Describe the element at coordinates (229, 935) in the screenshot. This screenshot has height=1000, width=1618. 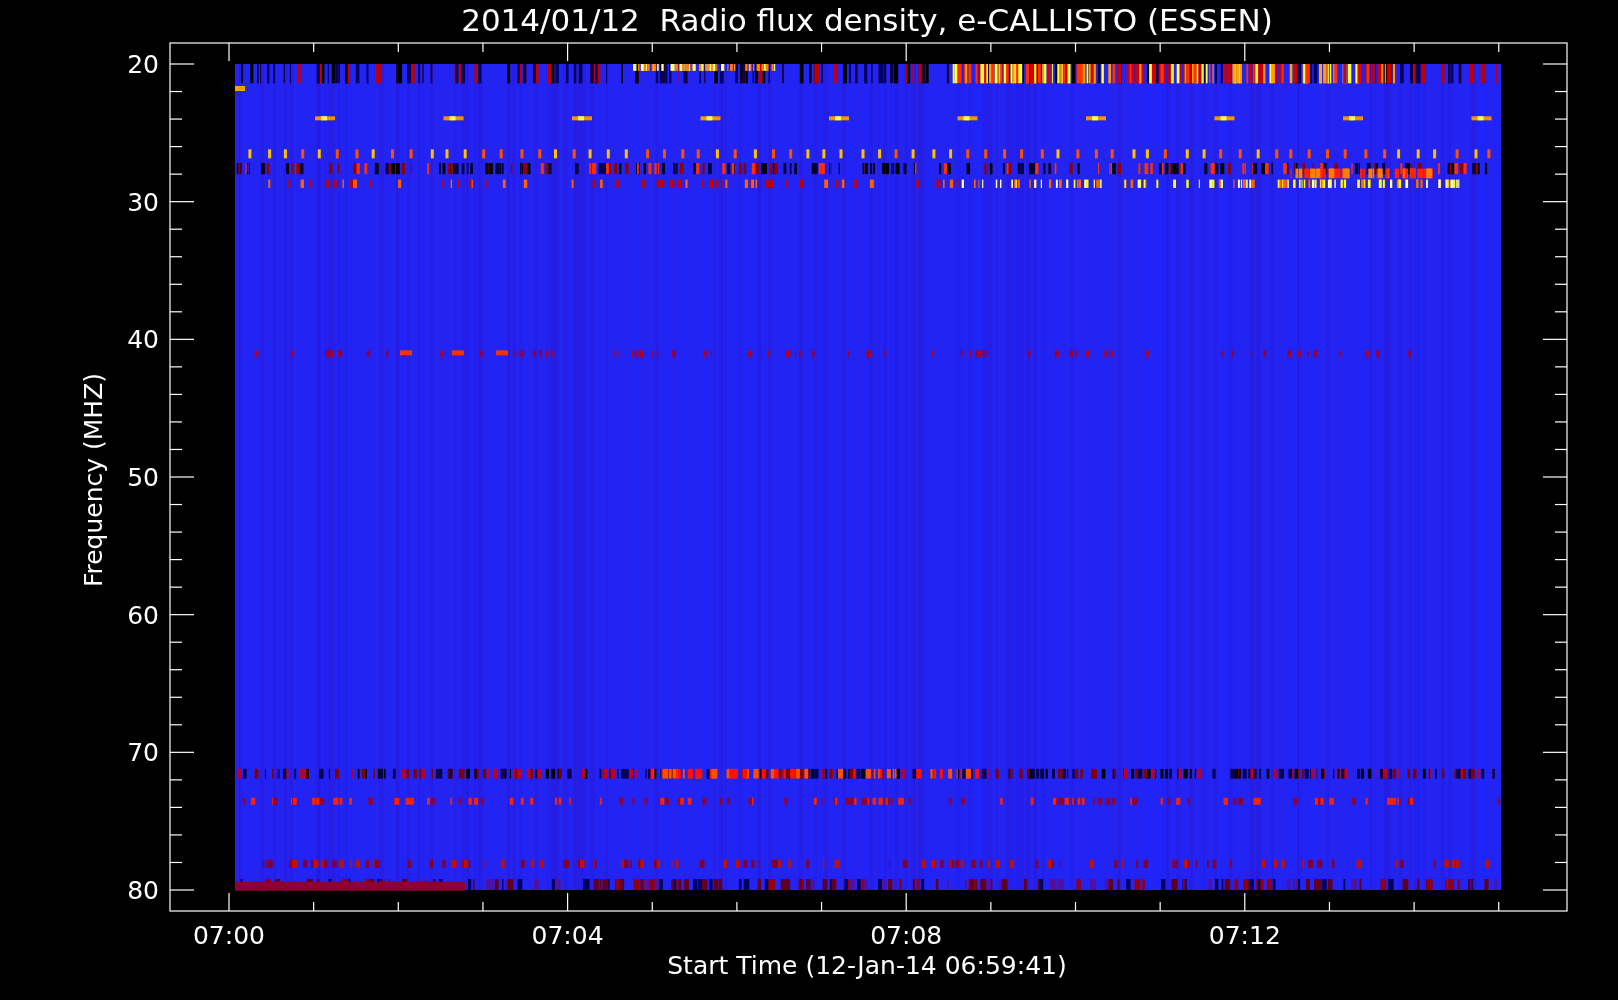
I see `axis-tick-label: 07:00` at that location.